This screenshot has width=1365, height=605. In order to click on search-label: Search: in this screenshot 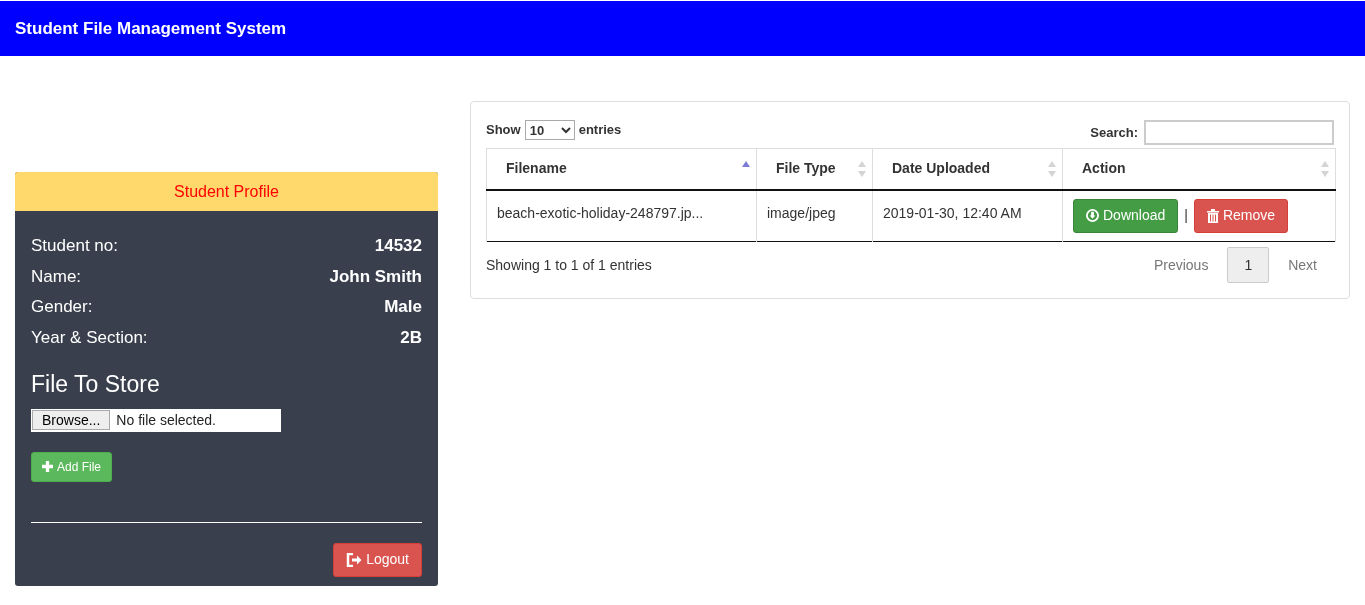, I will do `click(1114, 132)`.